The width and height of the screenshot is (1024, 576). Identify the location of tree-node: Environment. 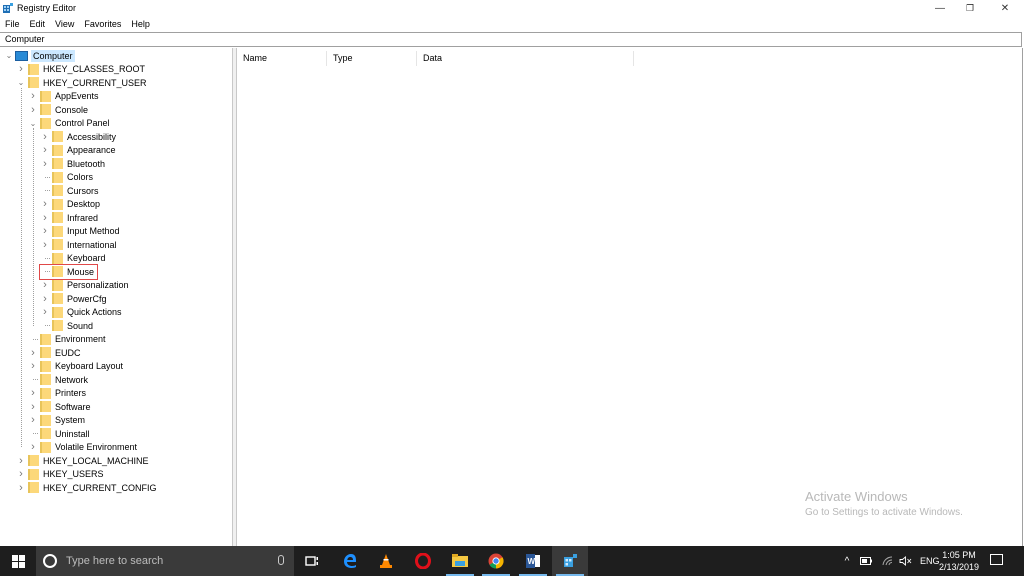
(67, 340).